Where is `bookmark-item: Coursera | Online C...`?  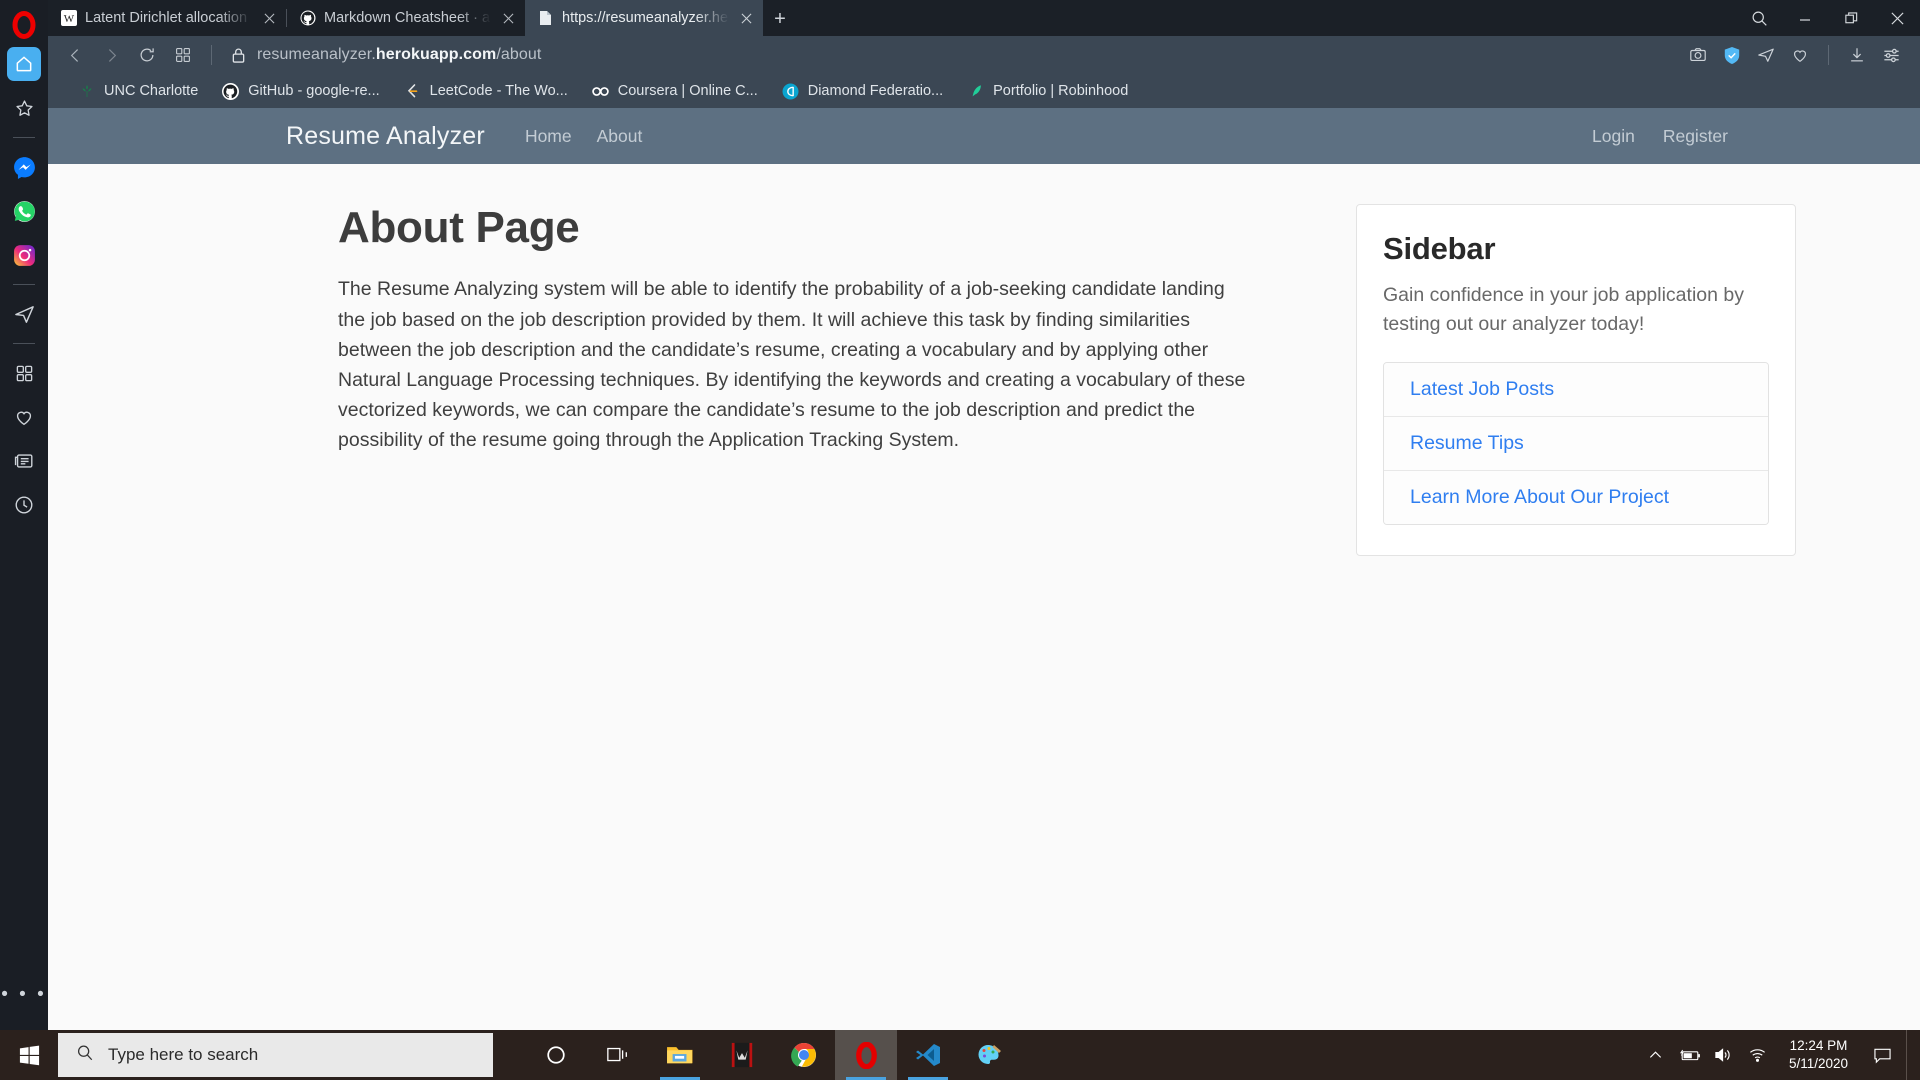
bookmark-item: Coursera | Online C... is located at coordinates (675, 91).